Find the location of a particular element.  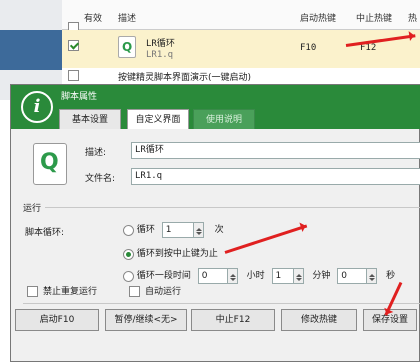

description-input: LR循环 is located at coordinates (275, 150).